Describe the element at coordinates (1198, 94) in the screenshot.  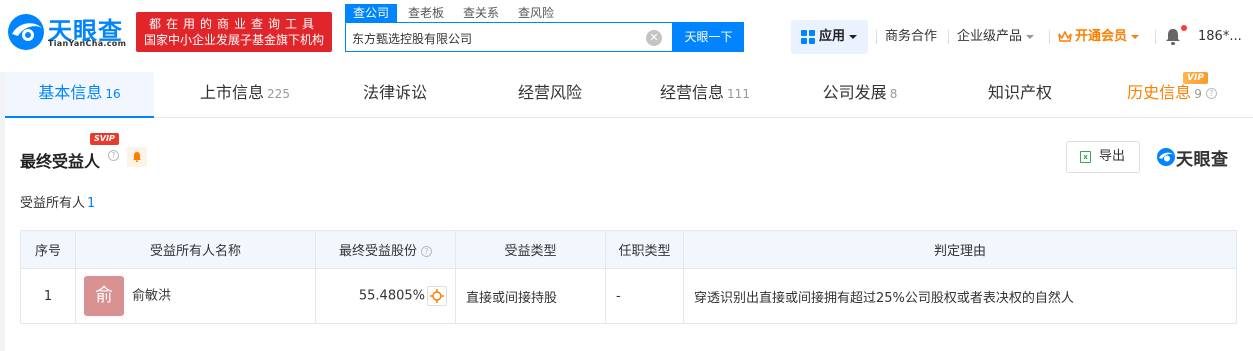
I see `tab-history-count: 9` at that location.